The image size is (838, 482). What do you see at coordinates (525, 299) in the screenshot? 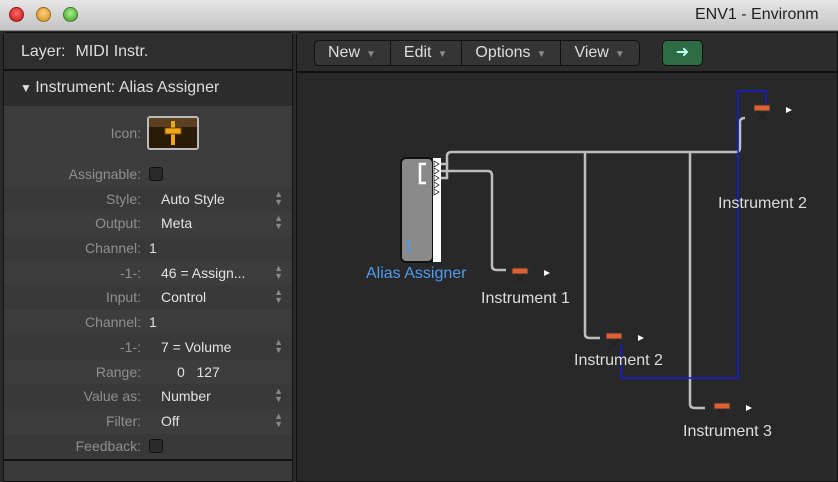
I see `instrument-label: Instrument 1` at bounding box center [525, 299].